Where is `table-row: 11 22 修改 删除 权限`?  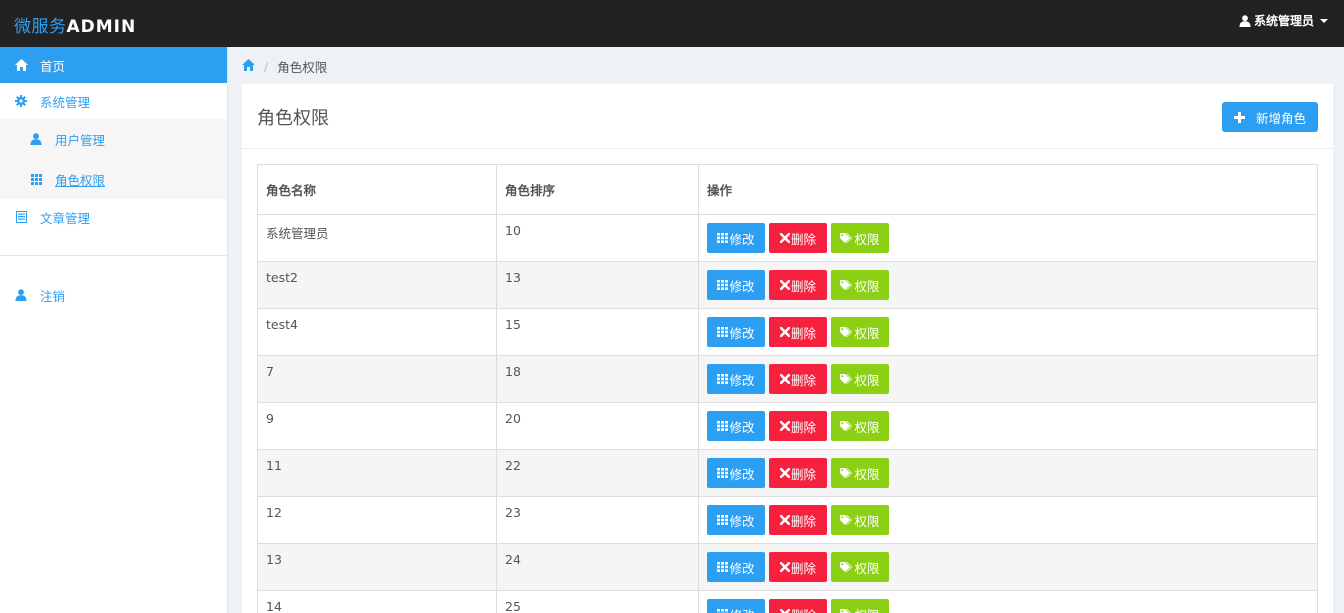 table-row: 11 22 修改 删除 权限 is located at coordinates (787, 473).